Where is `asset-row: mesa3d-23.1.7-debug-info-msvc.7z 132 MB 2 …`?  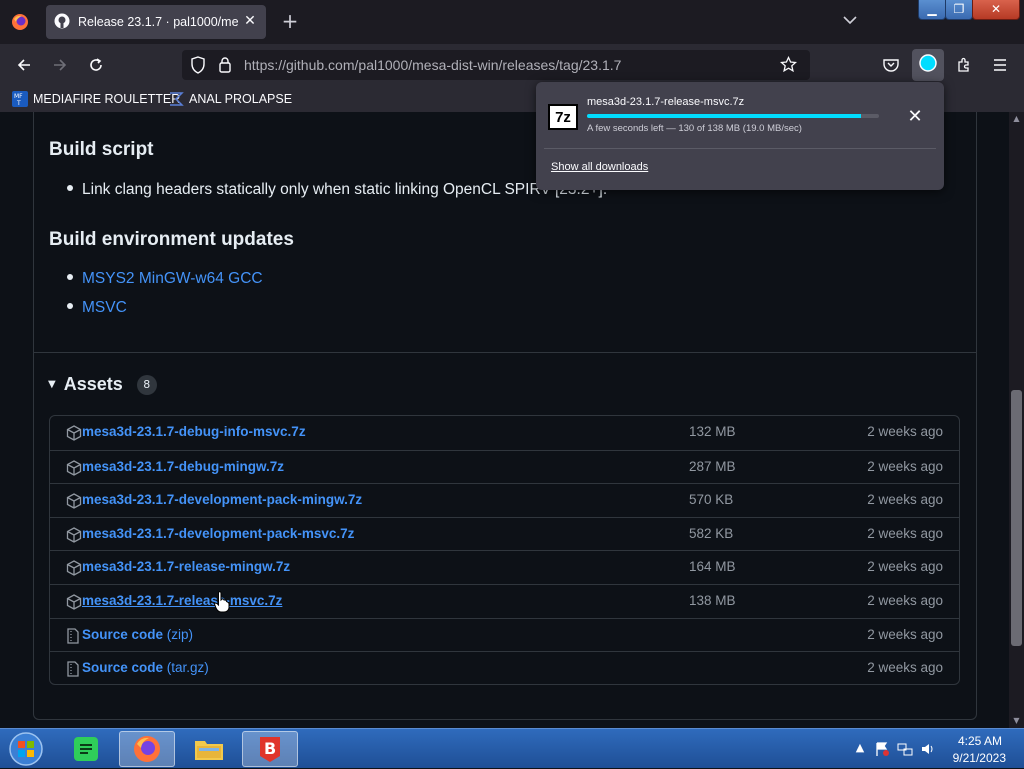 asset-row: mesa3d-23.1.7-debug-info-msvc.7z 132 MB 2 … is located at coordinates (504, 433).